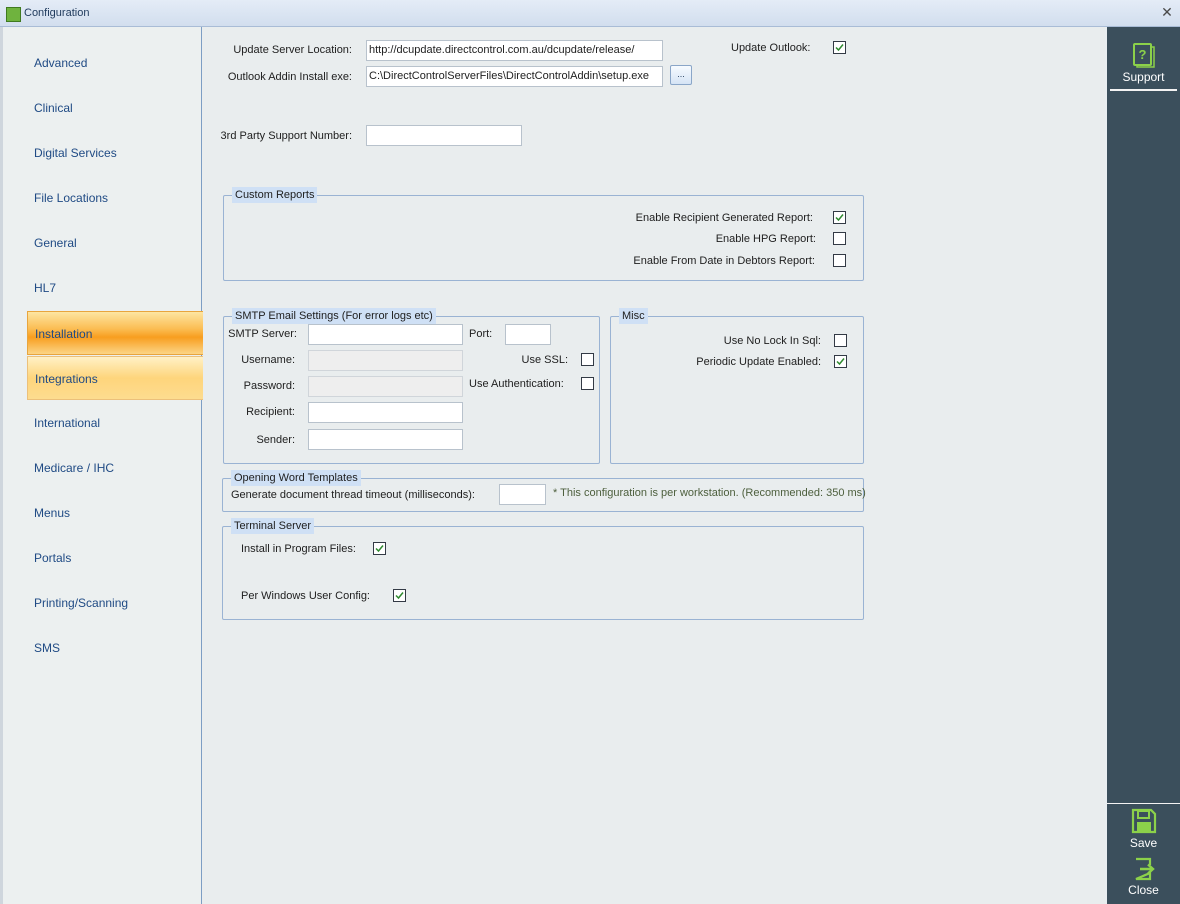  Describe the element at coordinates (1143, 890) in the screenshot. I see `close-label: Close` at that location.